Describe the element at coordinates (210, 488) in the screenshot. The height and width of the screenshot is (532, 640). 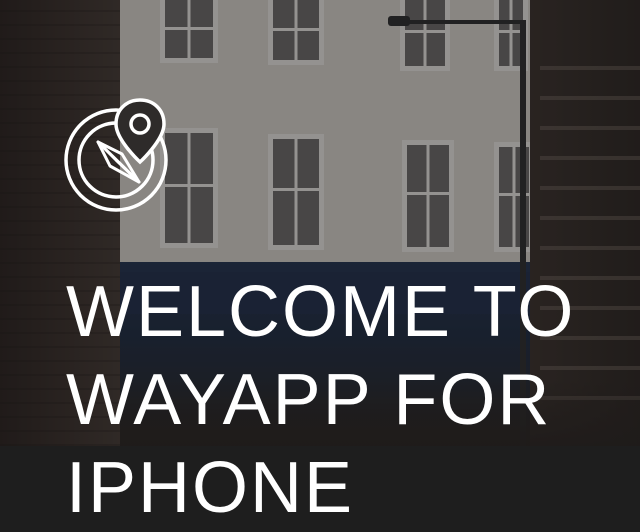
I see `headline-line-3: IPHONE` at that location.